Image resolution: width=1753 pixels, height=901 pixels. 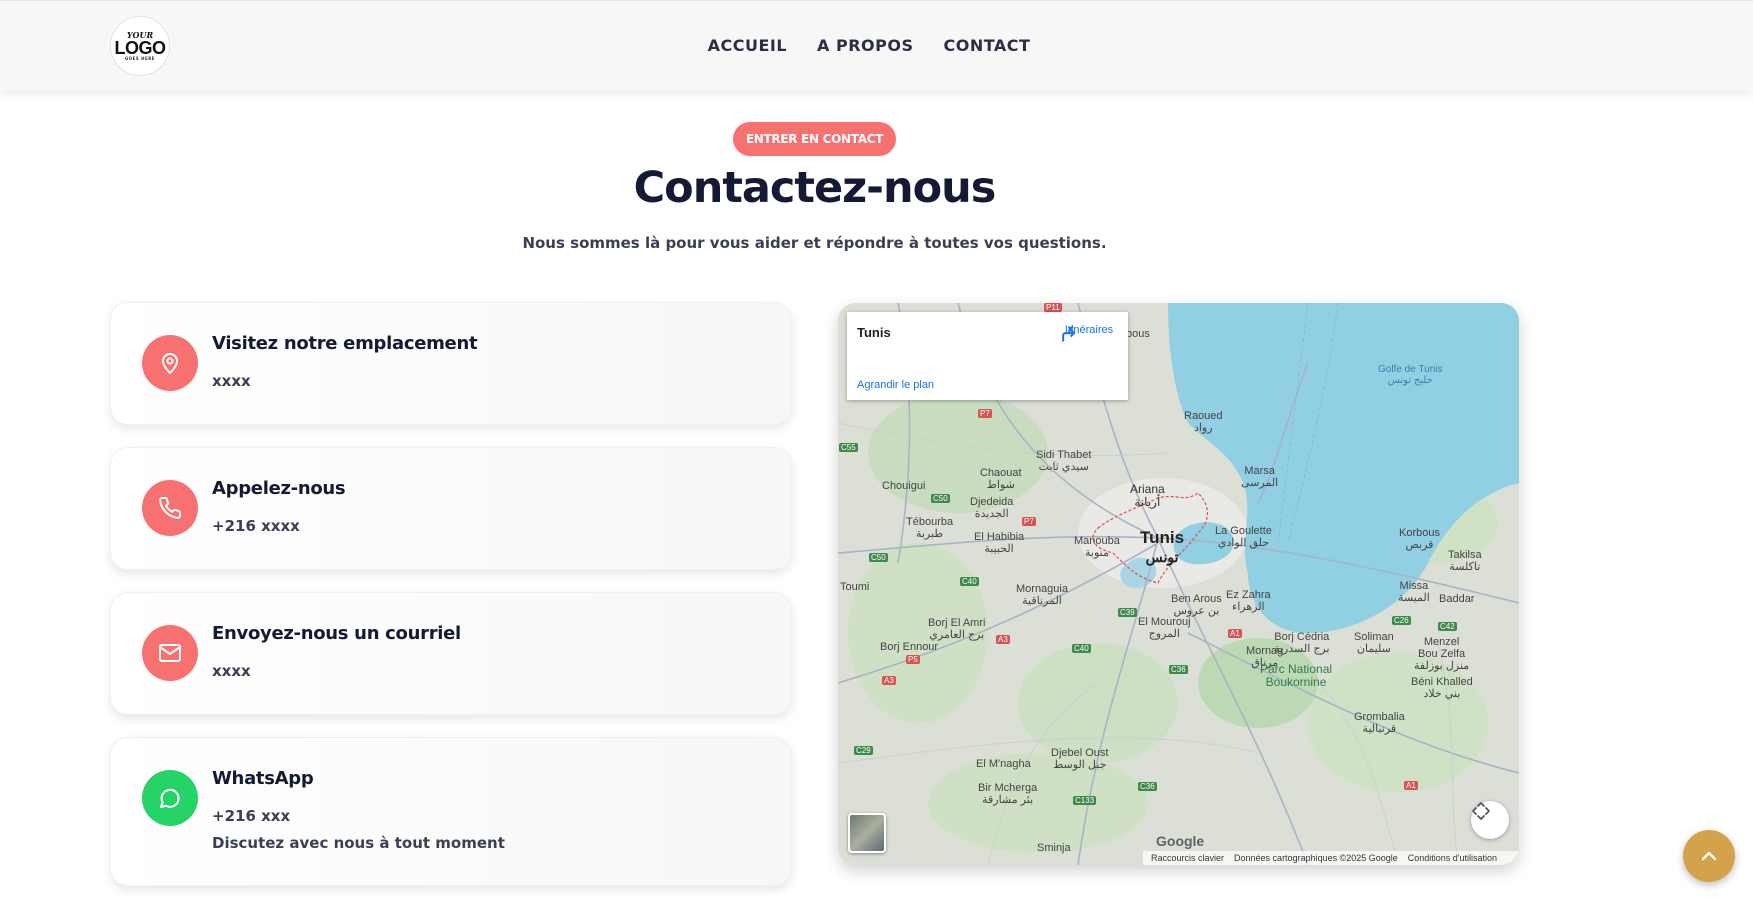 I want to click on logo-line3: GOES HERE, so click(x=140, y=58).